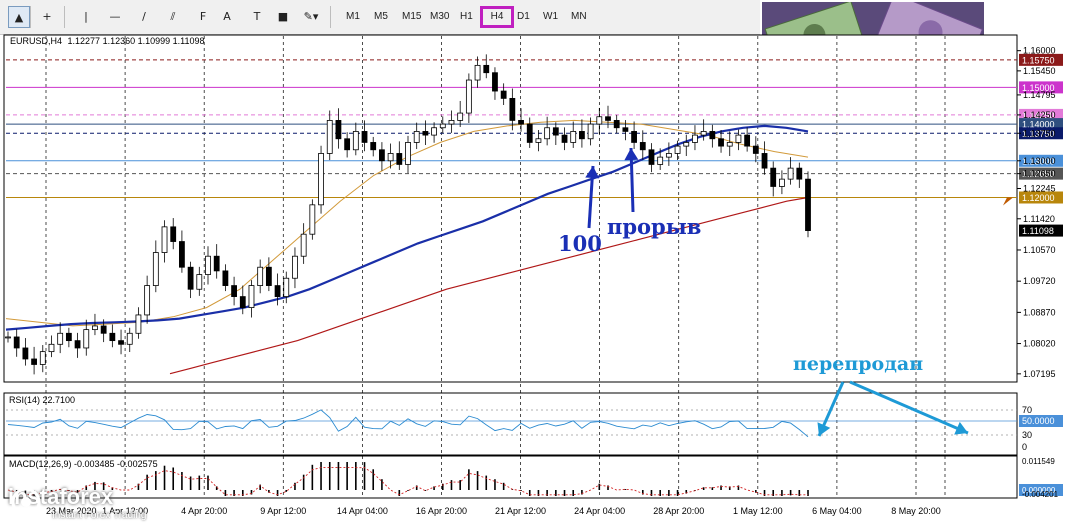  I want to click on price-tick-label: 1.10570, so click(1039, 250).